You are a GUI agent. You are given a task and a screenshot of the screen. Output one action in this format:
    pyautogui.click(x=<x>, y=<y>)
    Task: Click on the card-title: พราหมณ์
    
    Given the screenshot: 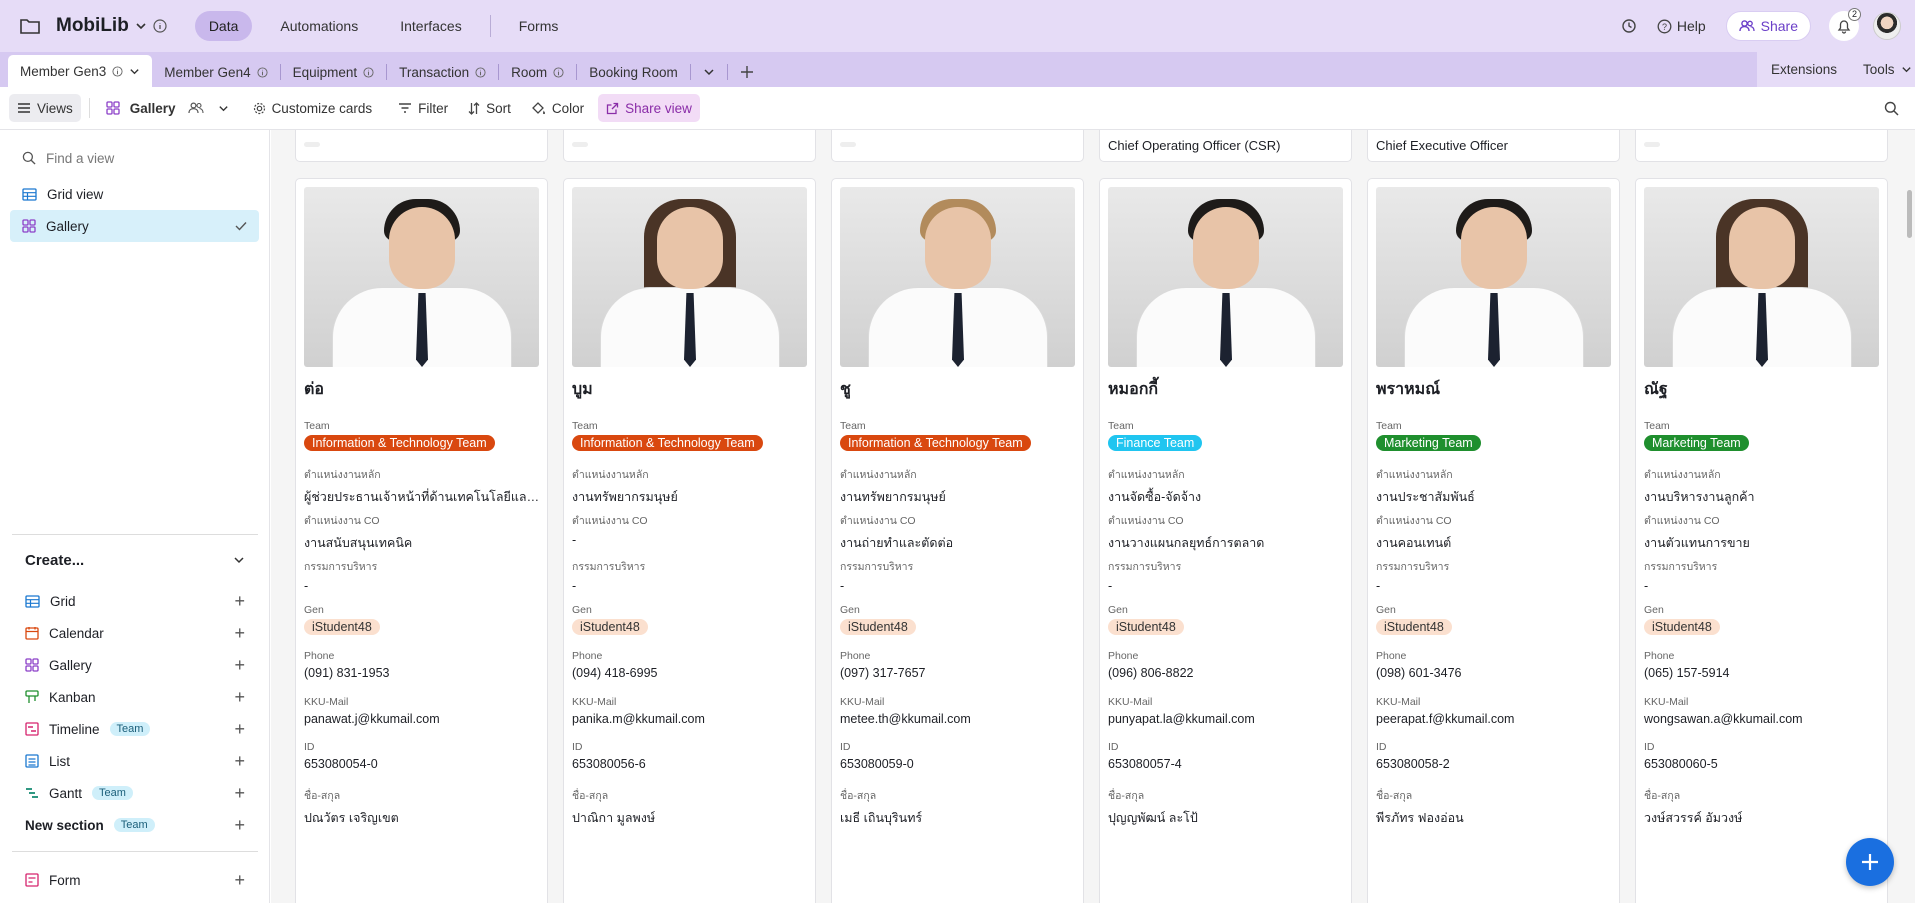 What is the action you would take?
    pyautogui.click(x=1408, y=389)
    